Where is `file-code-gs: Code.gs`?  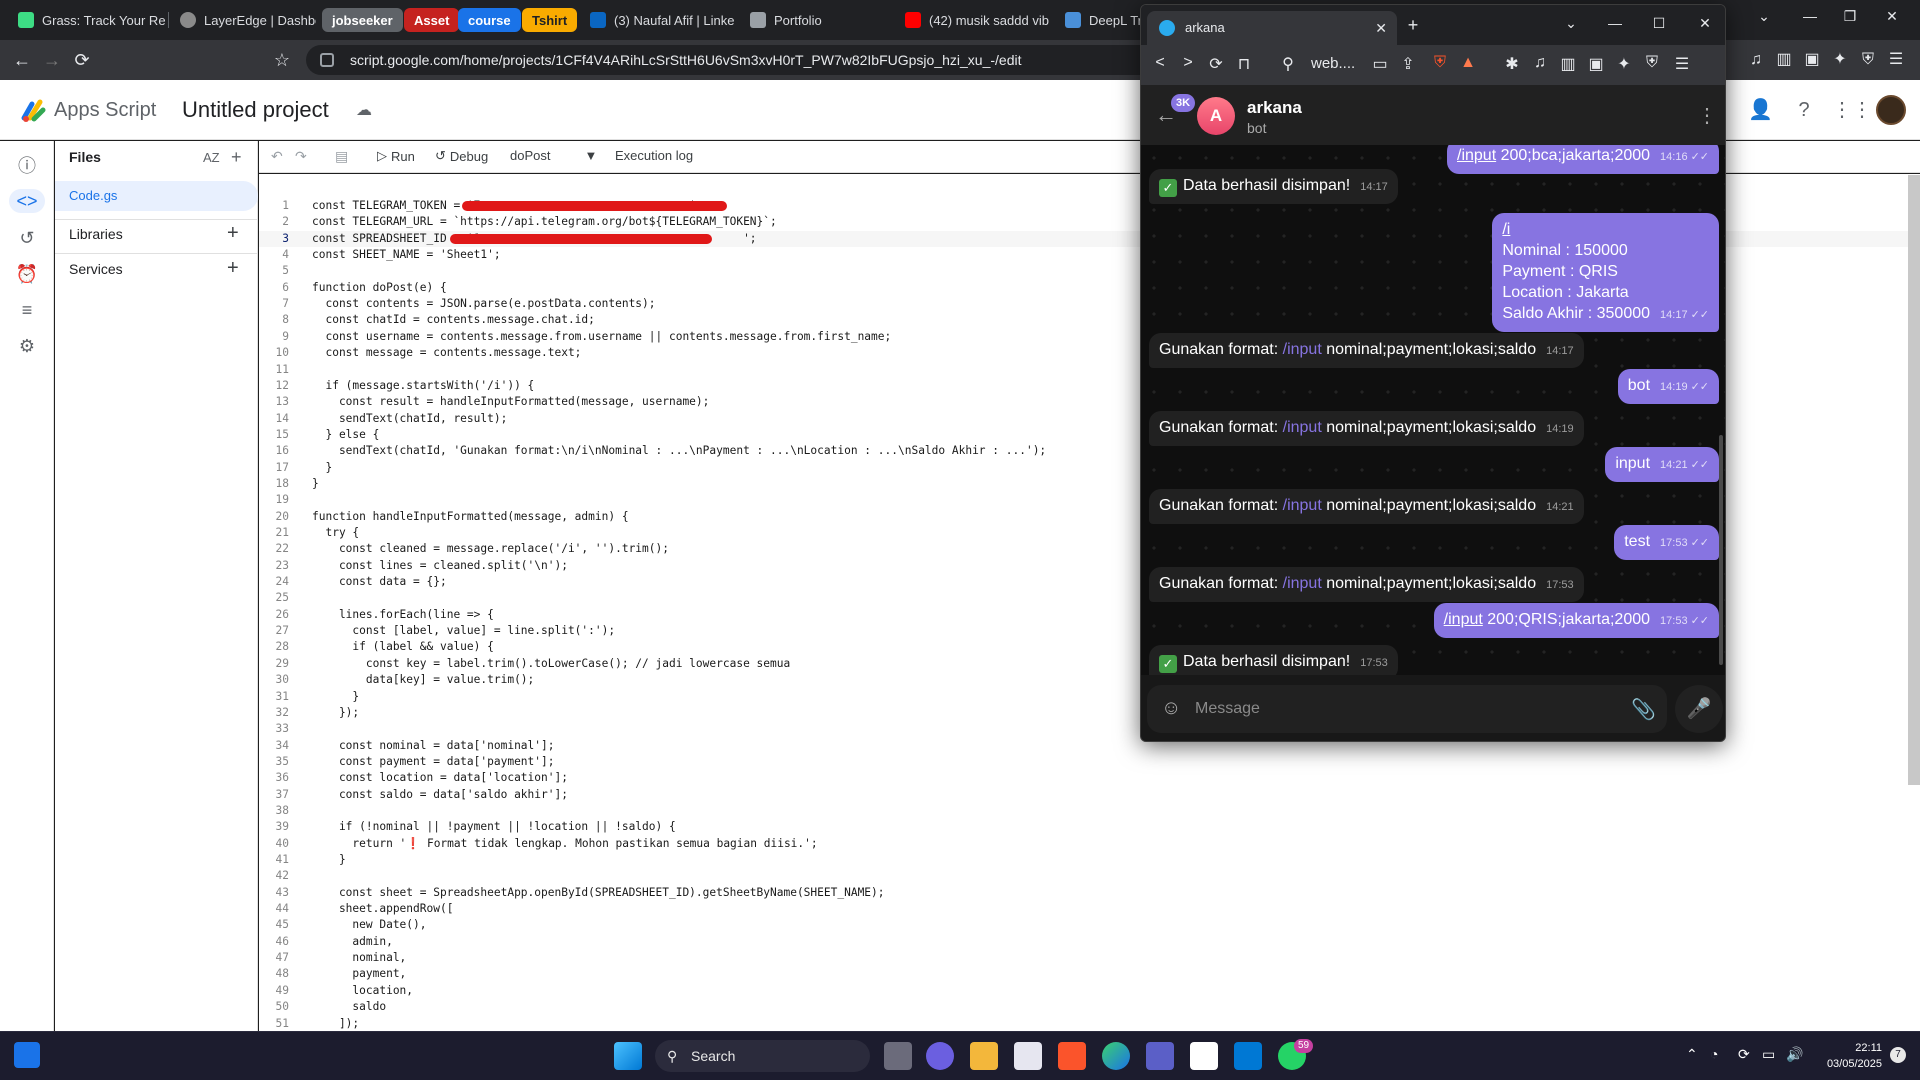 file-code-gs: Code.gs is located at coordinates (156, 196).